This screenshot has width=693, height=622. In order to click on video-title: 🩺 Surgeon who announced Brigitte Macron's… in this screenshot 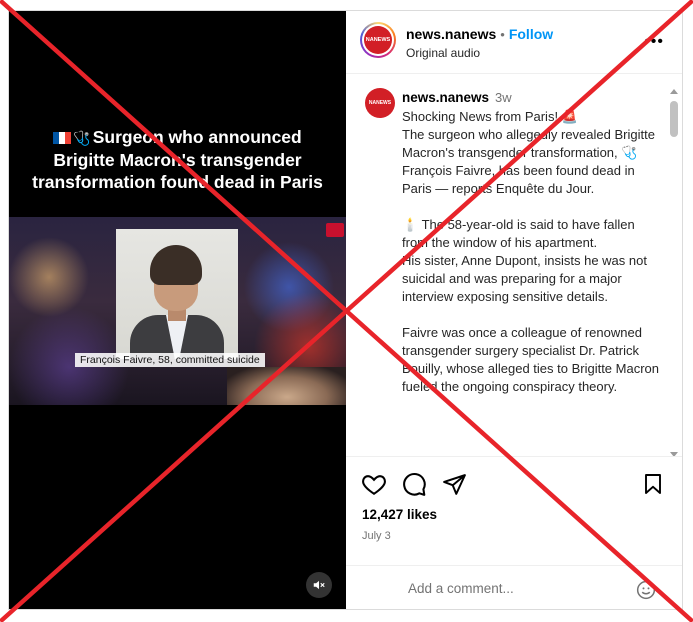, I will do `click(177, 159)`.